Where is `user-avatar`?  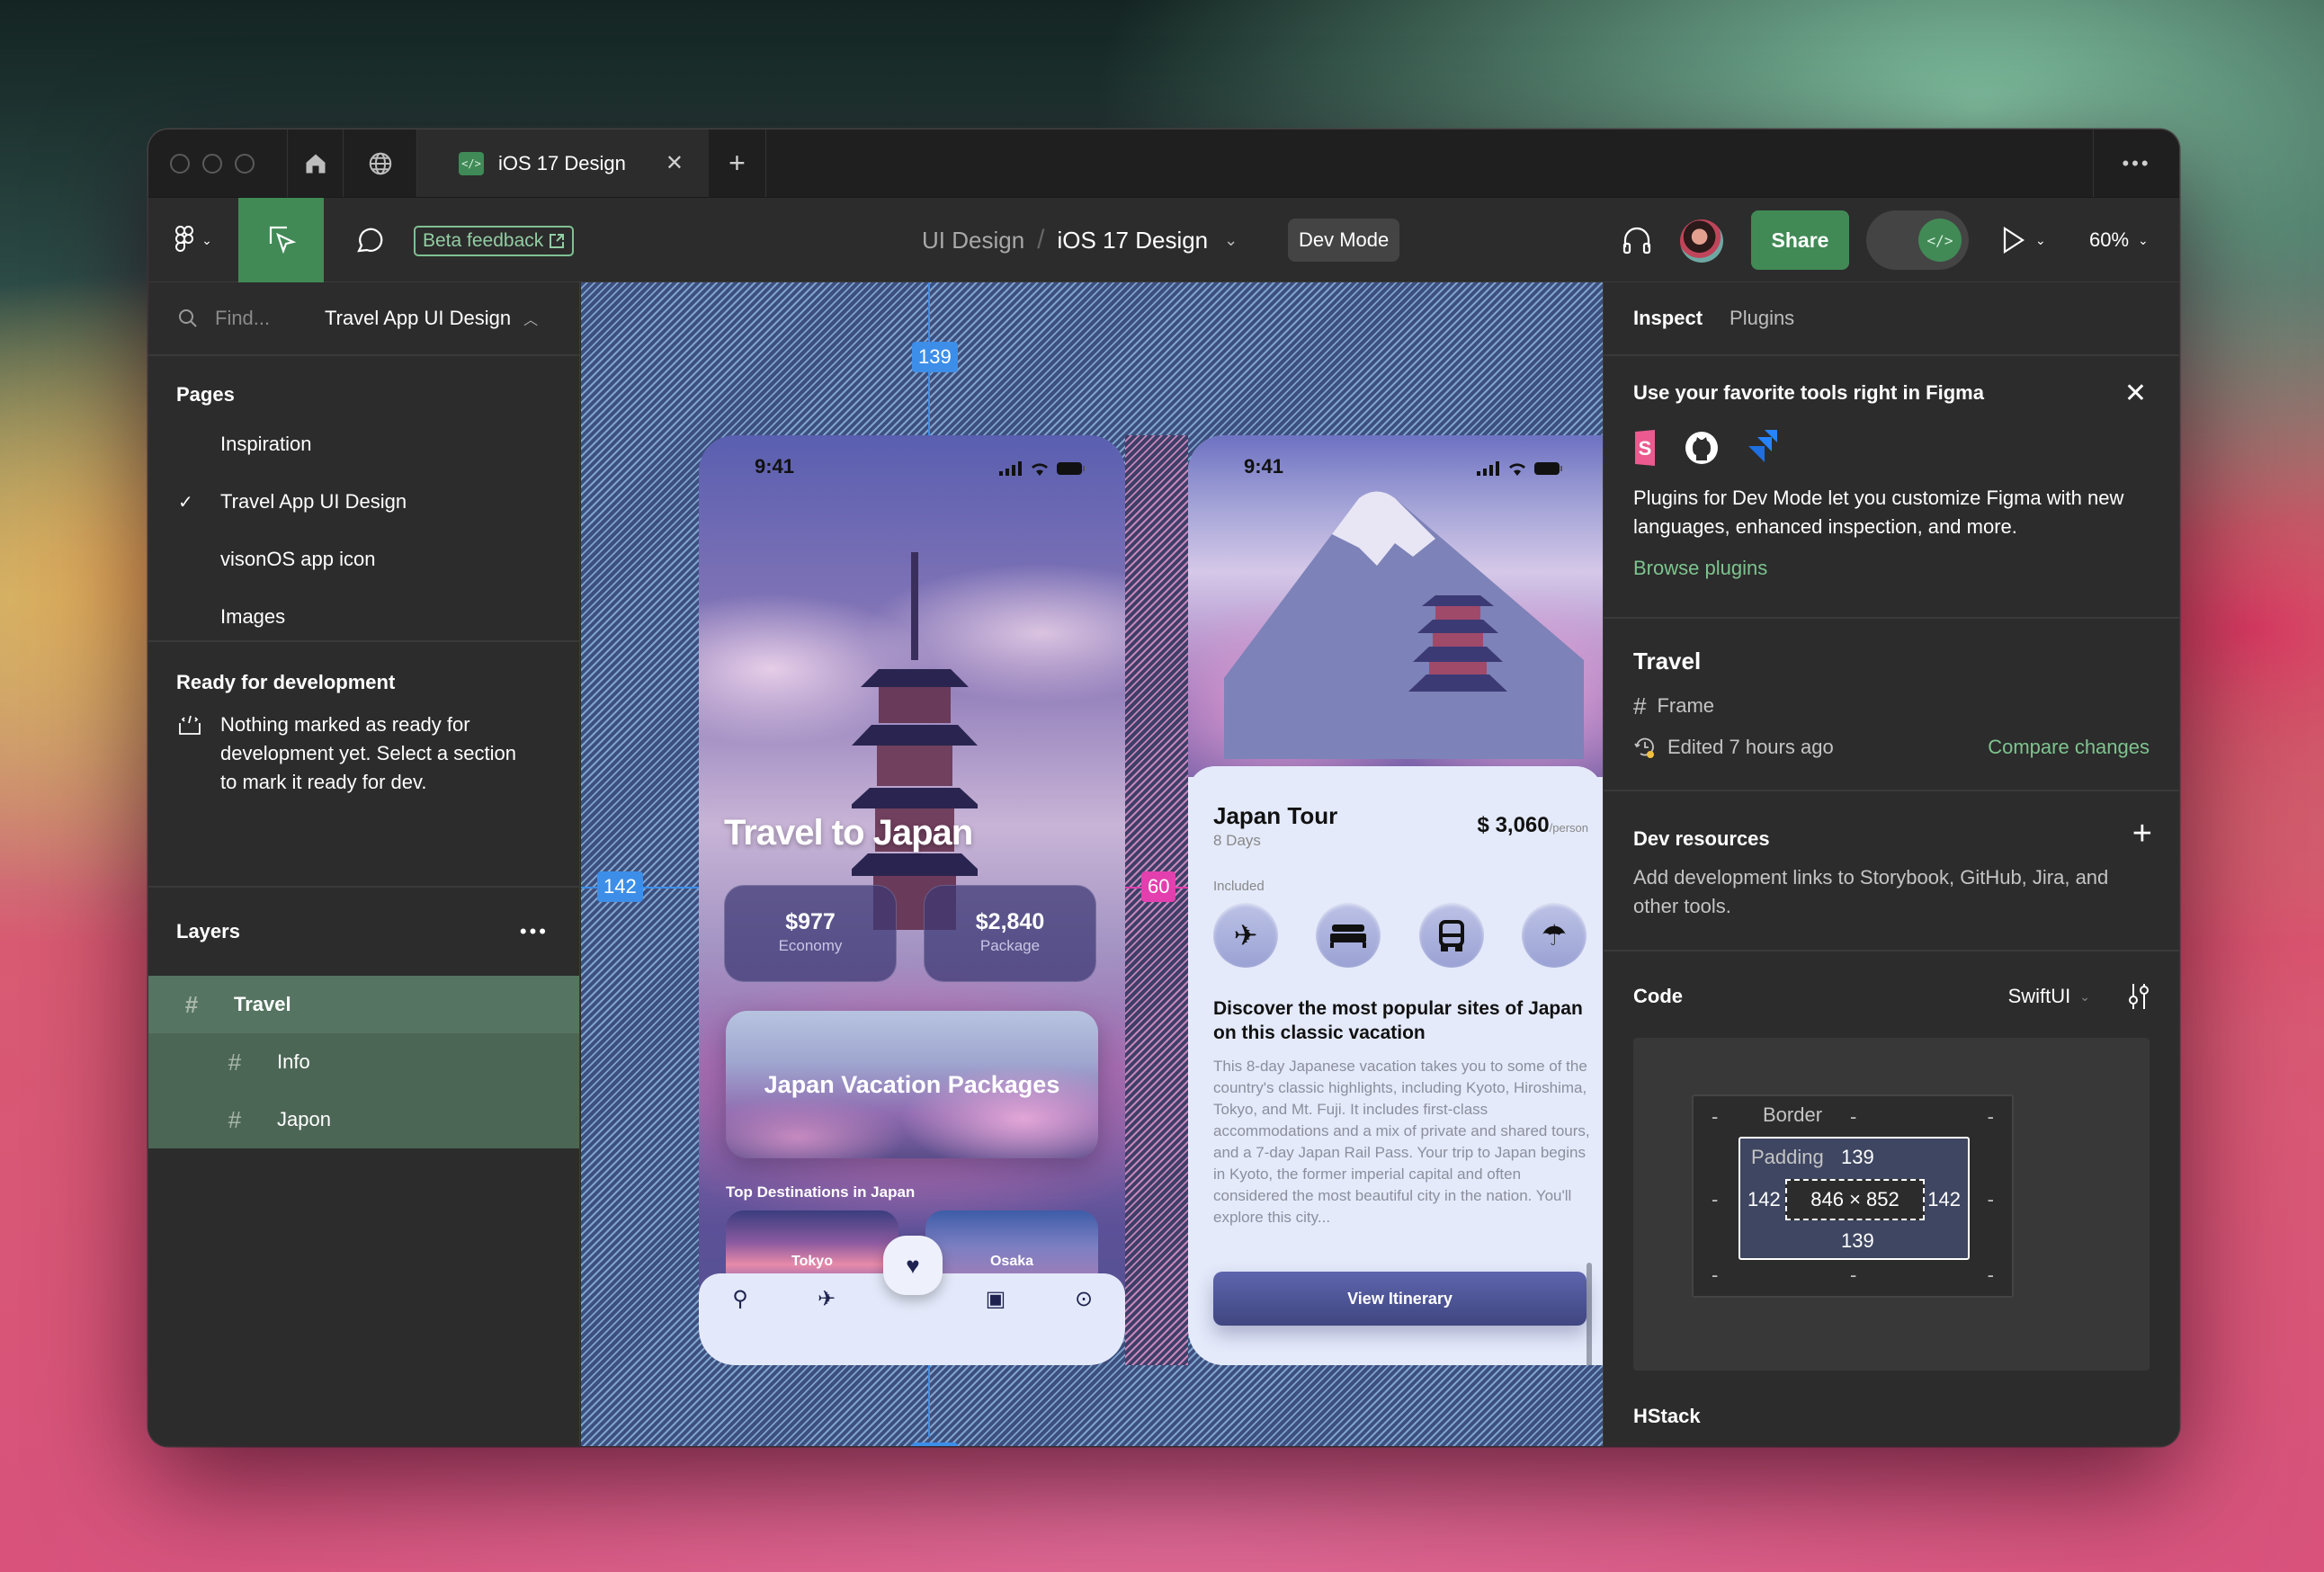 user-avatar is located at coordinates (1701, 241).